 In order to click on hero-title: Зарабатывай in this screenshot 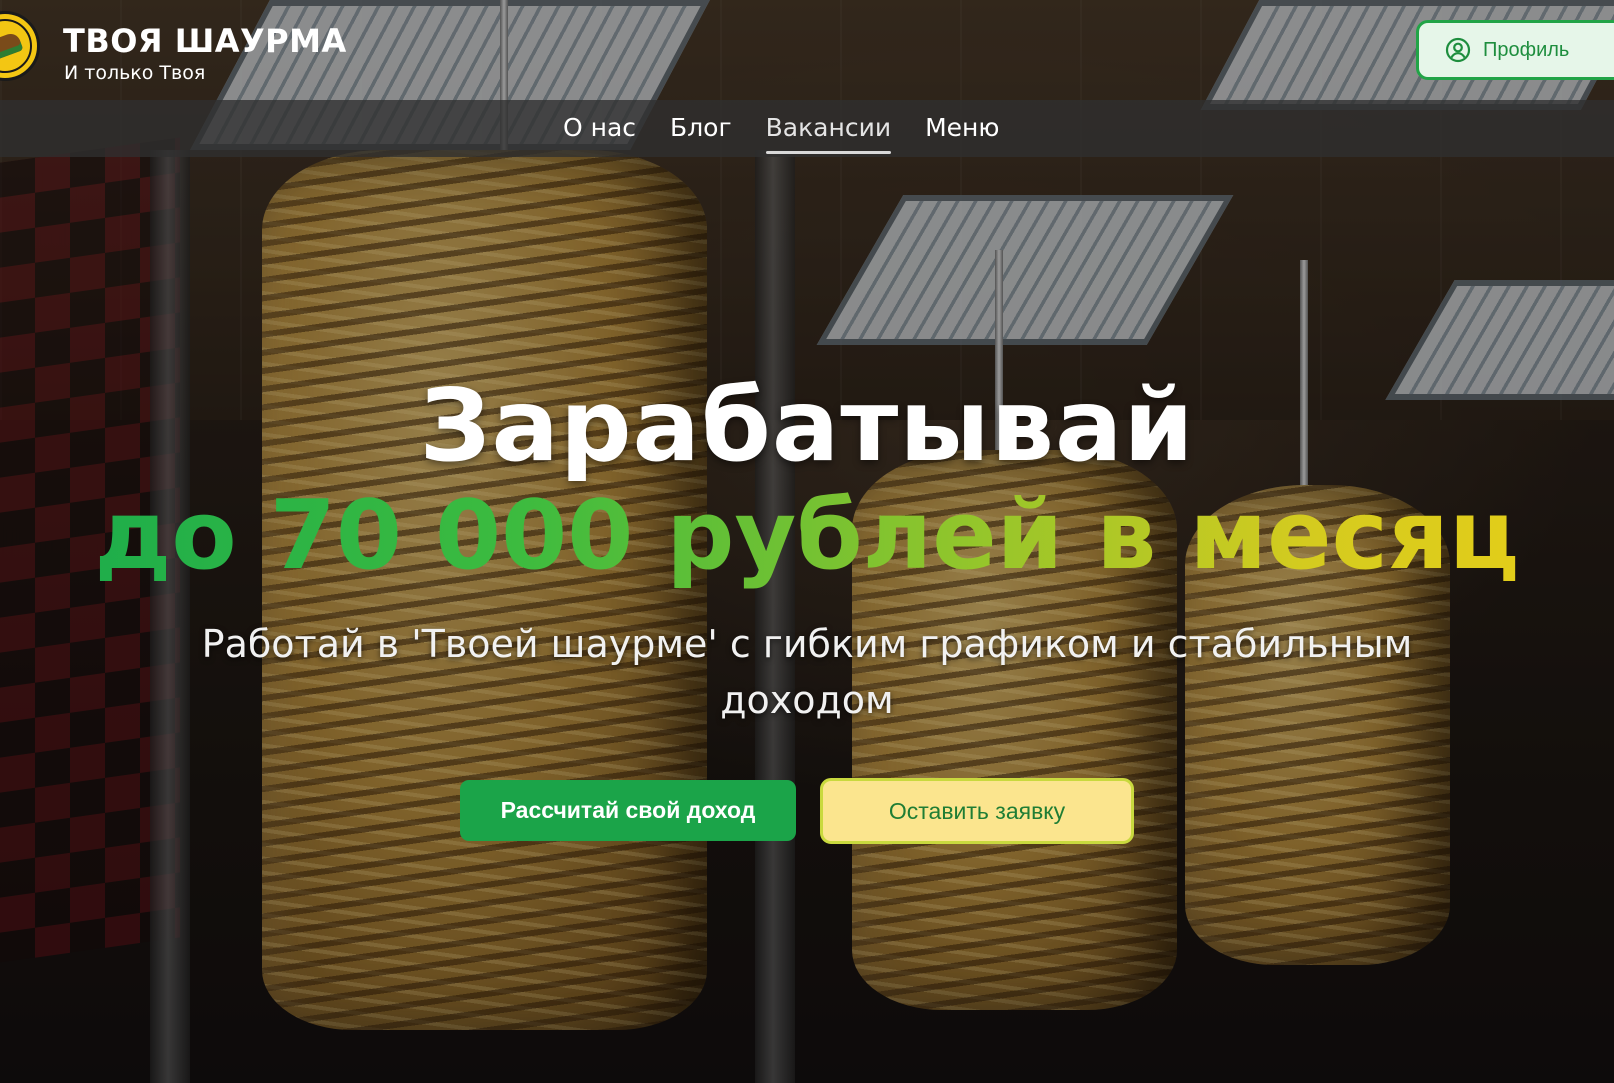, I will do `click(807, 425)`.